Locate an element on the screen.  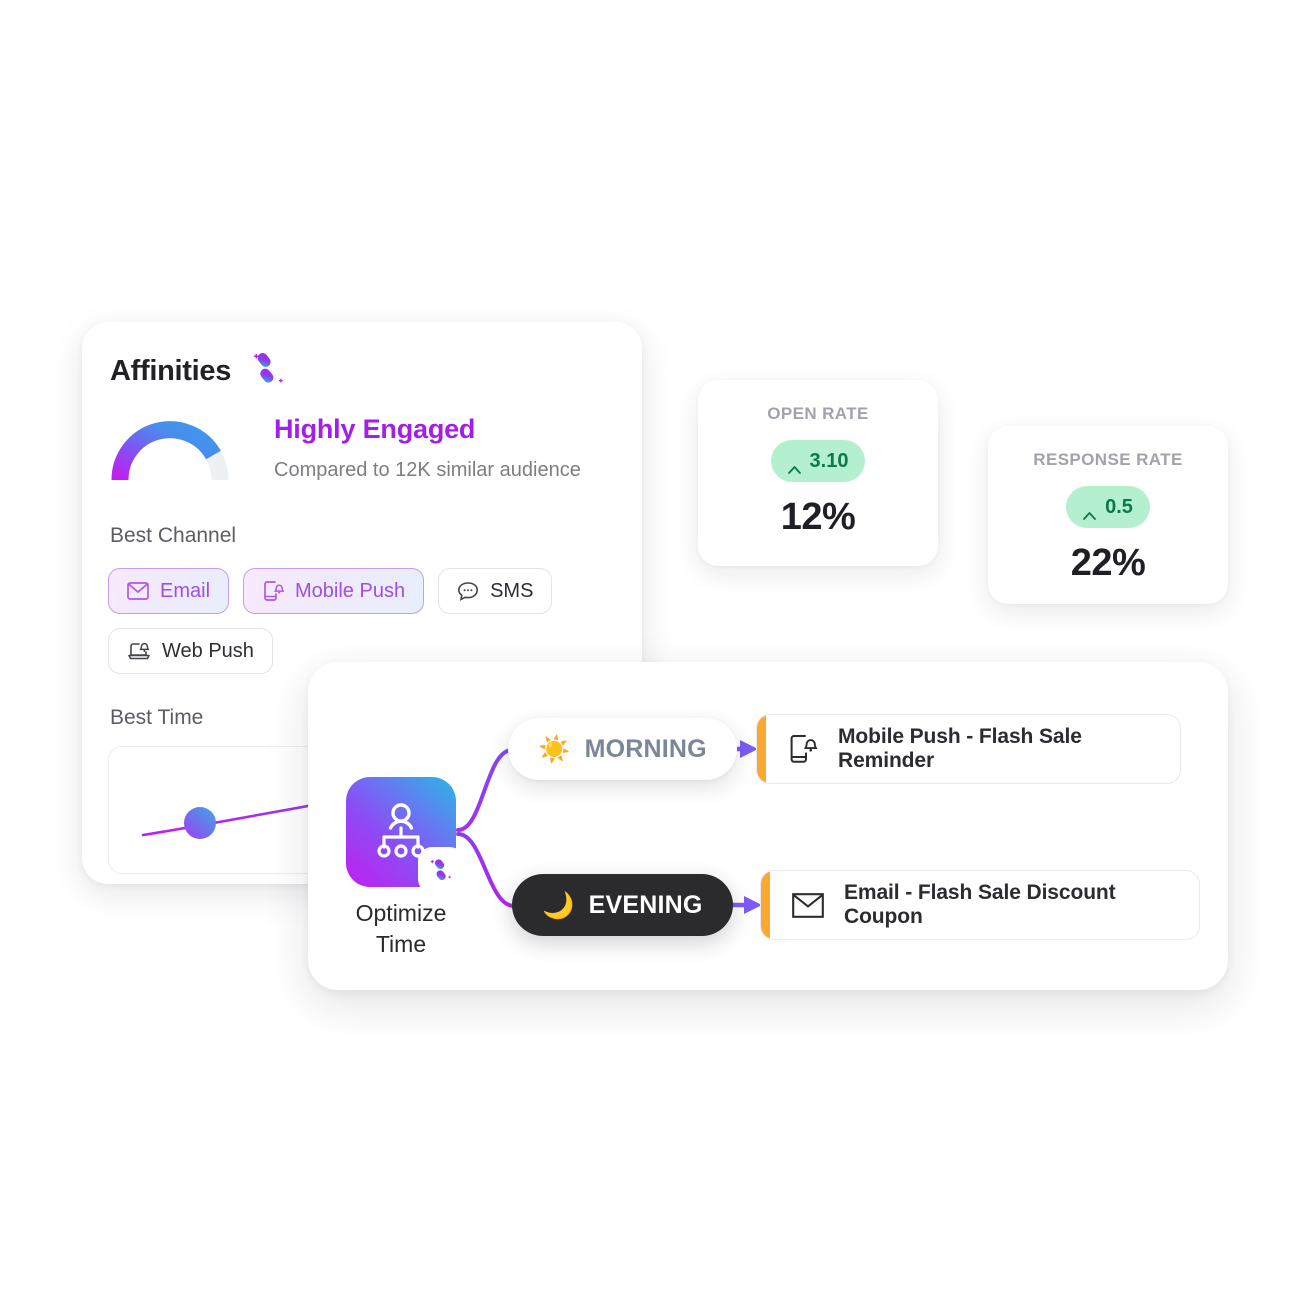
optimize-caption-line2: Time is located at coordinates (401, 943).